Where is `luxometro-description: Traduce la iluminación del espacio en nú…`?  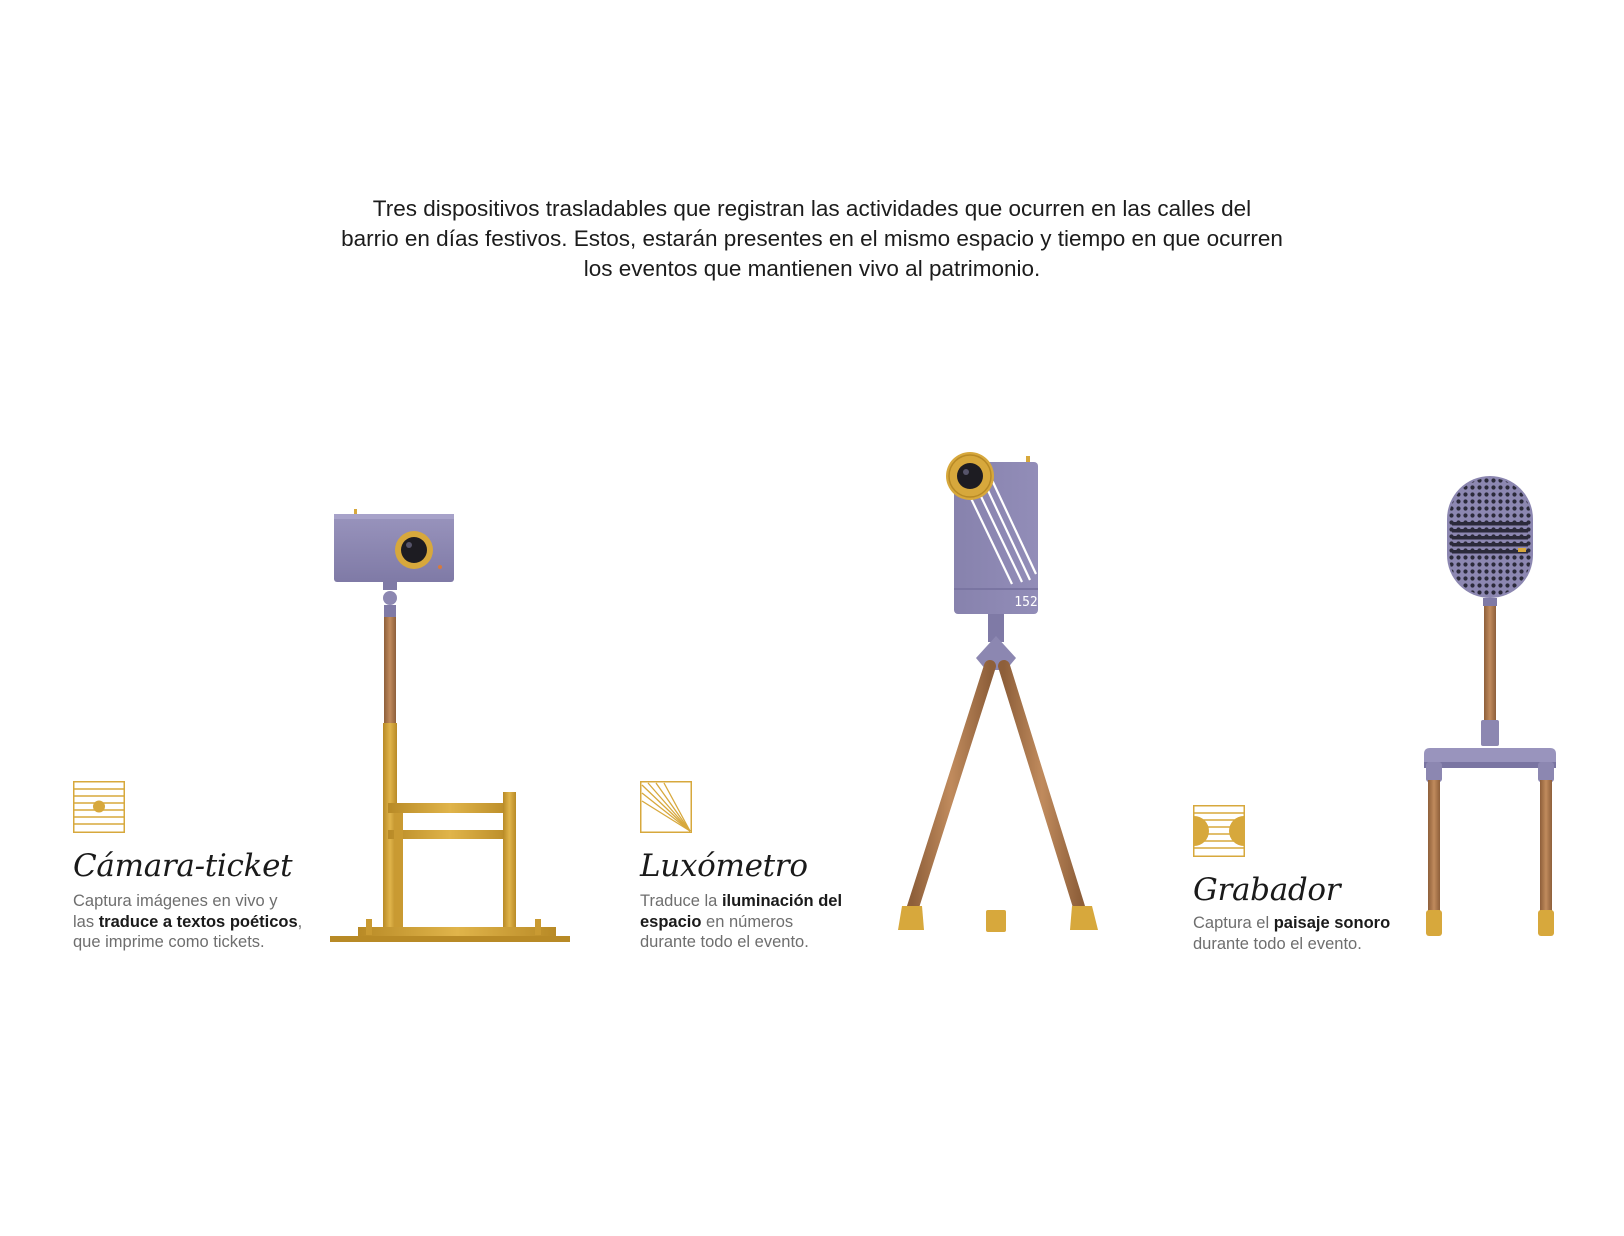 luxometro-description: Traduce la iluminación del espacio en nú… is located at coordinates (741, 921).